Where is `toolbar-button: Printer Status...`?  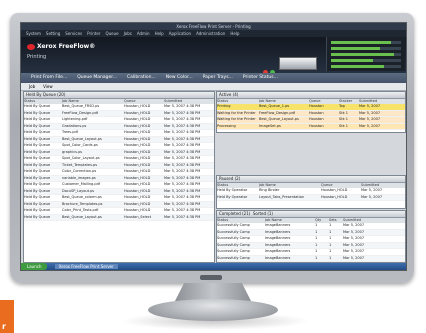 toolbar-button: Printer Status... is located at coordinates (260, 77).